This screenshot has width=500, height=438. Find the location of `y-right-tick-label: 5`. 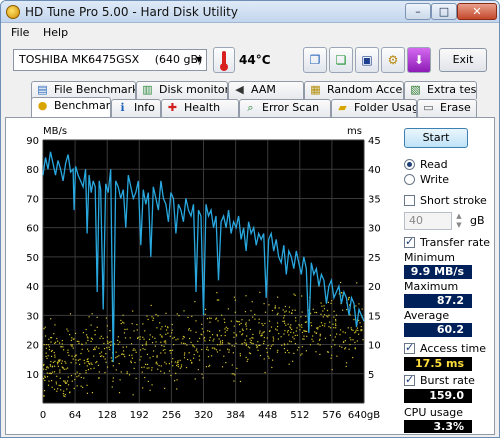

y-right-tick-label: 5 is located at coordinates (371, 375).